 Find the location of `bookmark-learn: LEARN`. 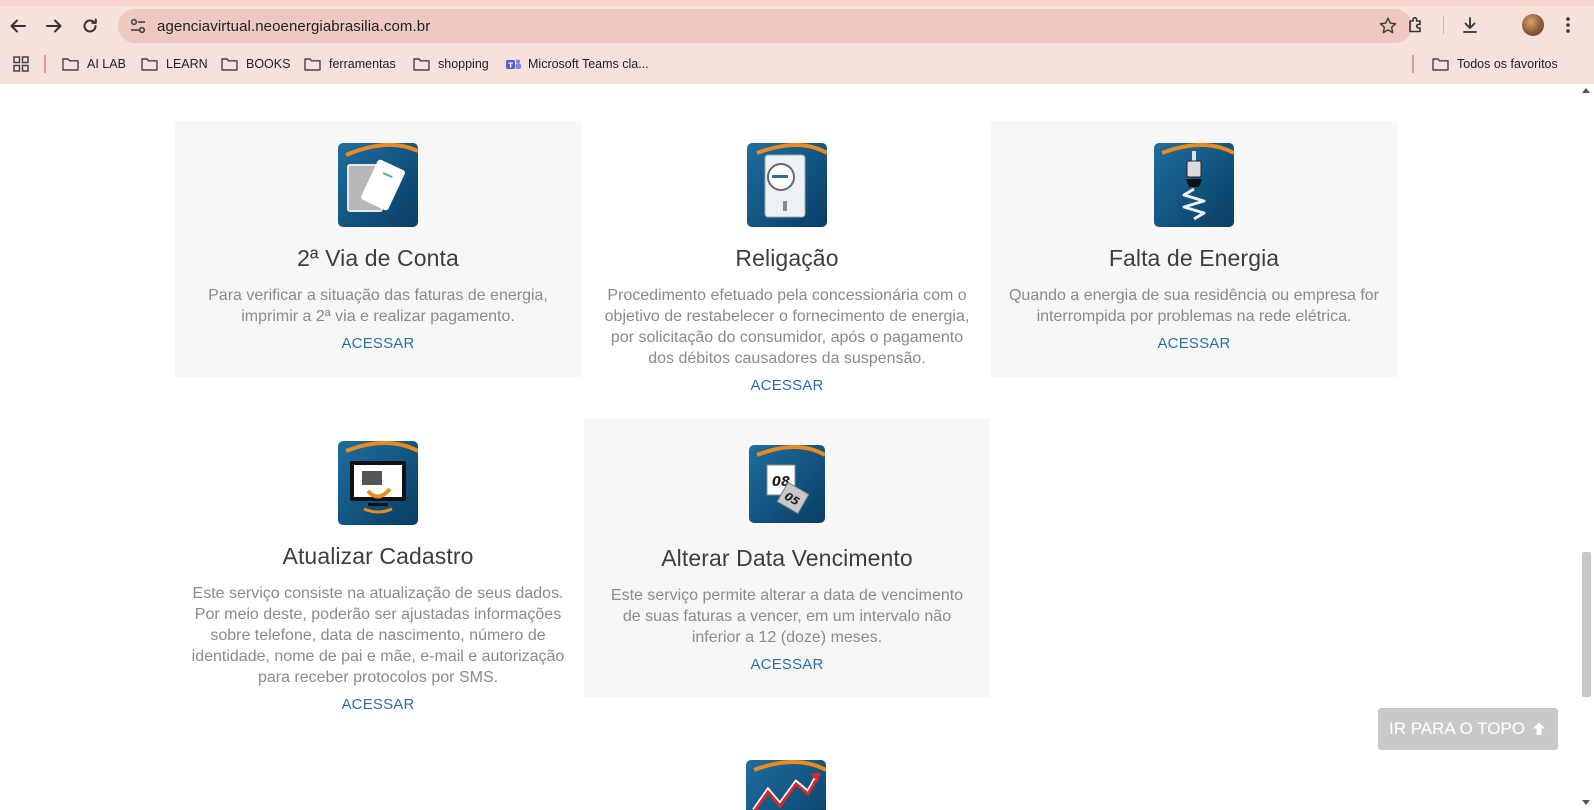

bookmark-learn: LEARN is located at coordinates (174, 64).